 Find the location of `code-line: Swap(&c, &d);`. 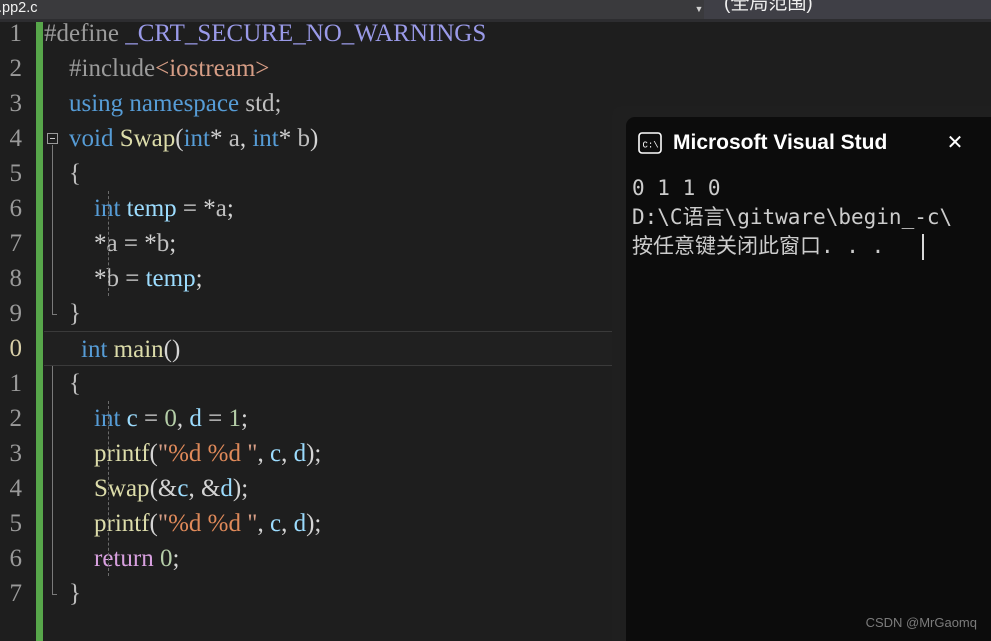

code-line: Swap(&c, &d); is located at coordinates (146, 488).